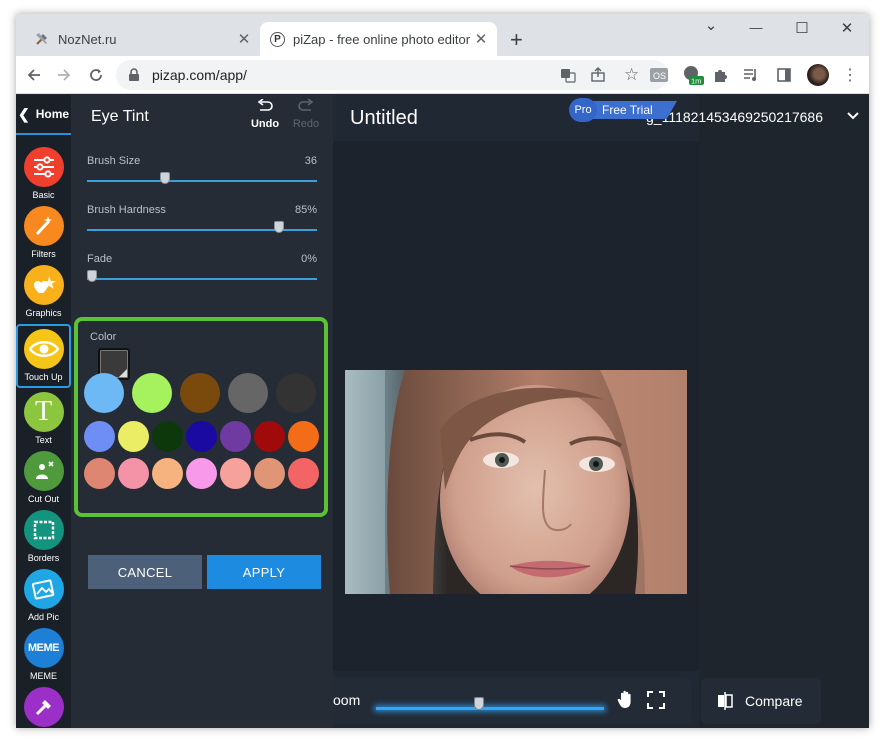  What do you see at coordinates (43, 471) in the screenshot?
I see `cutout-icon` at bounding box center [43, 471].